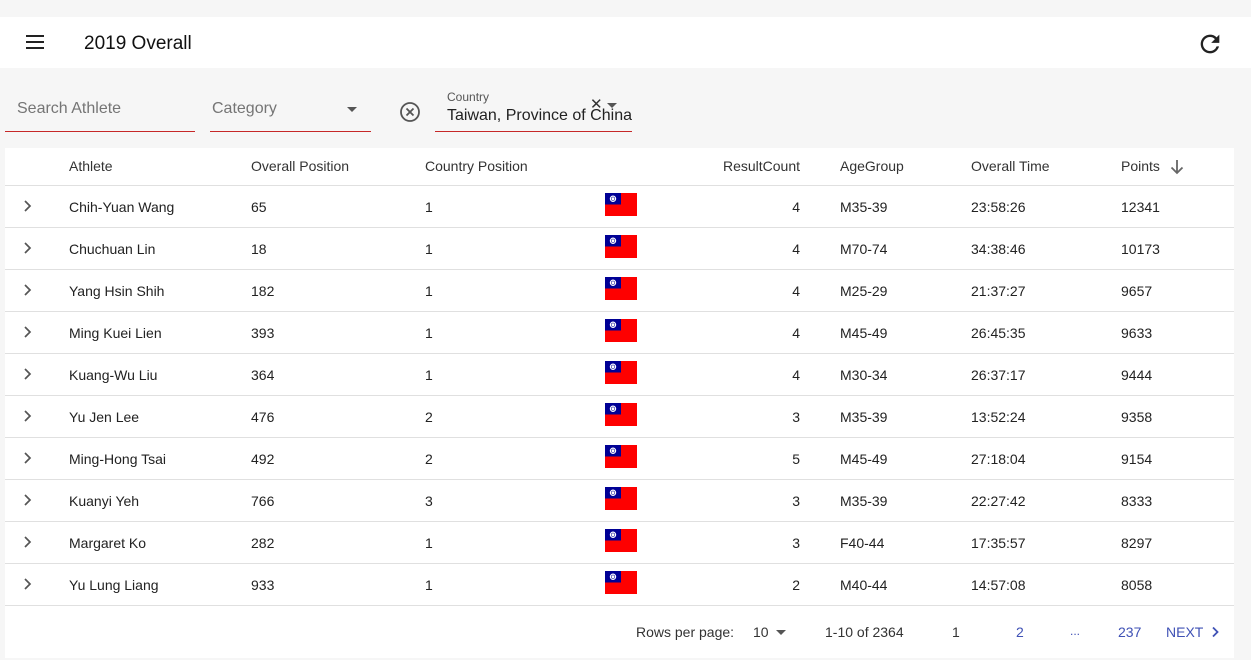 Image resolution: width=1251 pixels, height=660 pixels. I want to click on table-row: Kuang-Wu Liu 364 1 4 M30-34 26:37:17 9444, so click(619, 375).